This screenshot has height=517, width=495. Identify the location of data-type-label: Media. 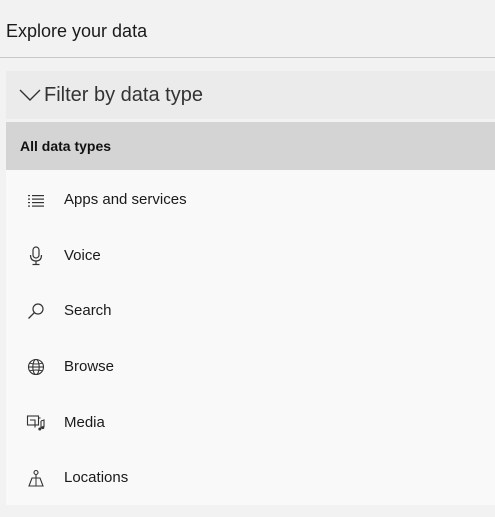
(84, 422).